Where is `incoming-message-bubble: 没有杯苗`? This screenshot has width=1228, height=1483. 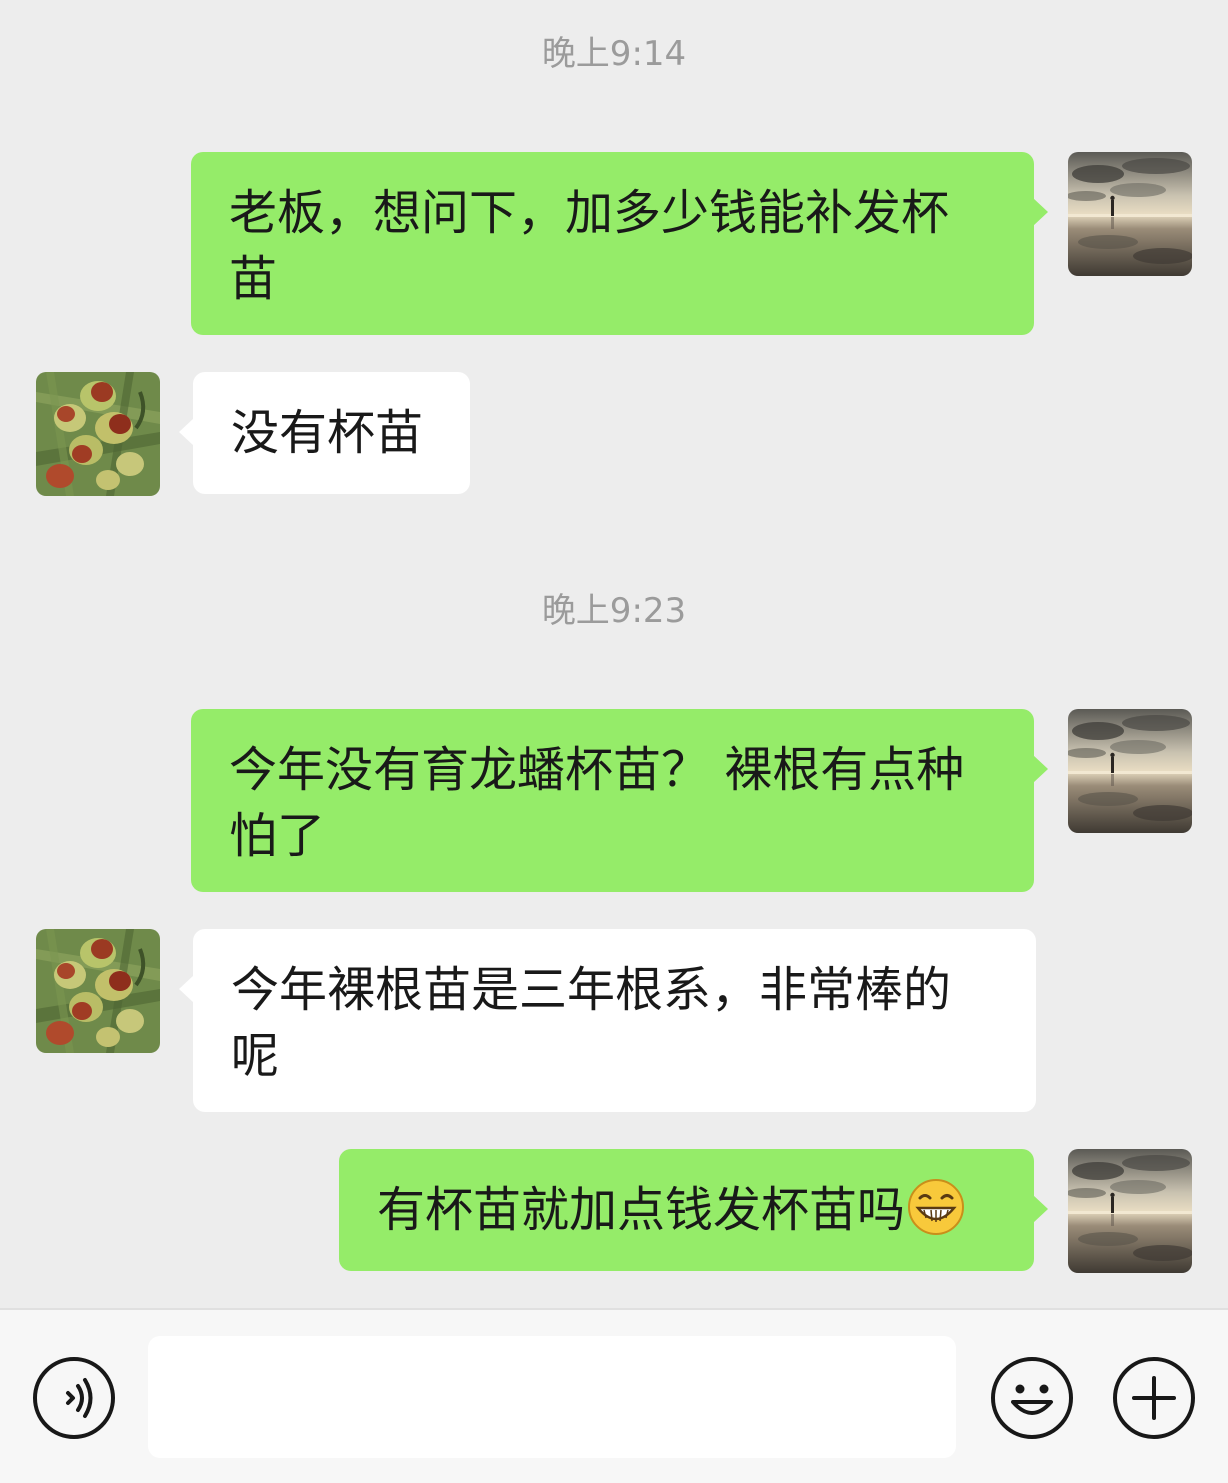
incoming-message-bubble: 没有杯苗 is located at coordinates (324, 433).